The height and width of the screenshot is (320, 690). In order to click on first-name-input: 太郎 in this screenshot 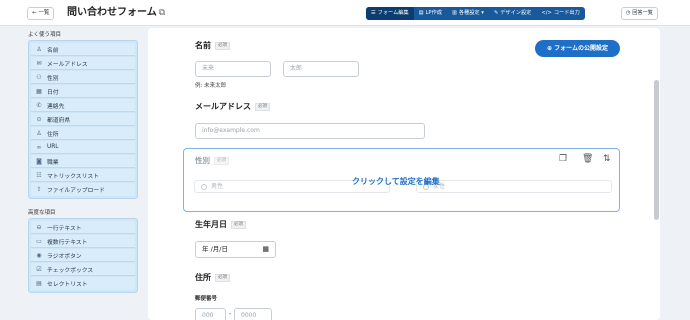, I will do `click(321, 69)`.